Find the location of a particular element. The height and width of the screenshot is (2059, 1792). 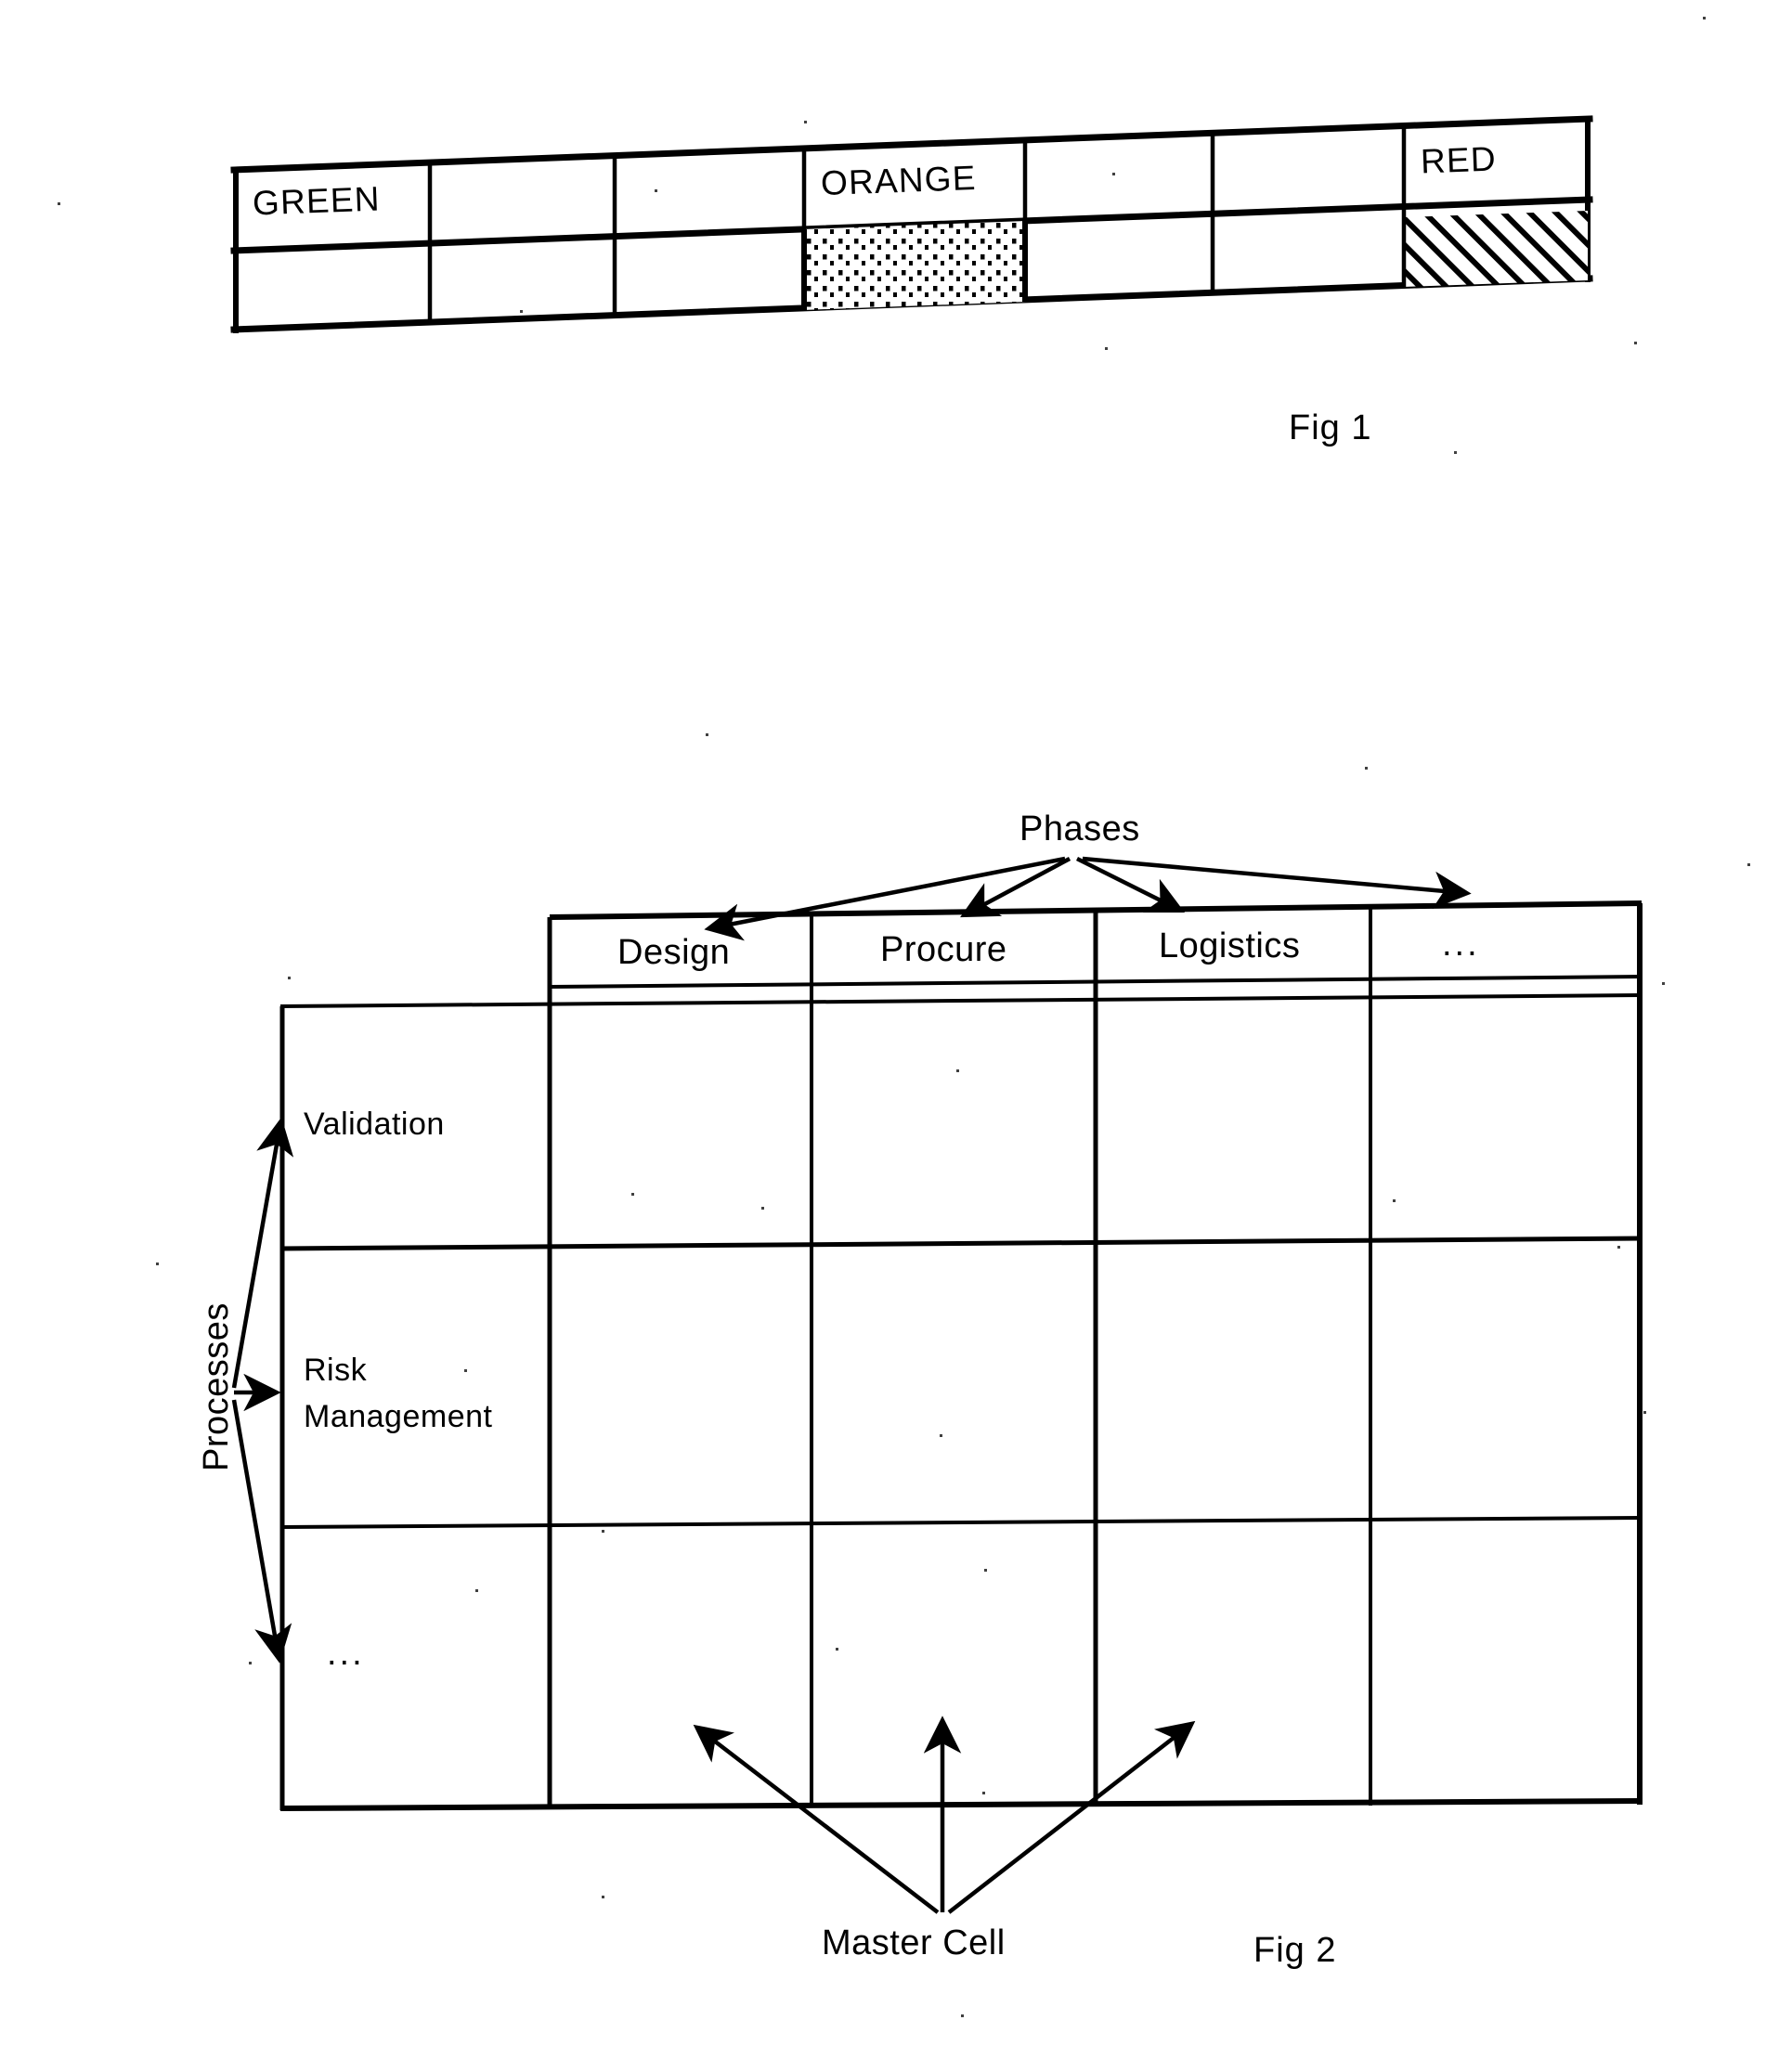

fig1-cell-red-fill is located at coordinates (1496, 249).